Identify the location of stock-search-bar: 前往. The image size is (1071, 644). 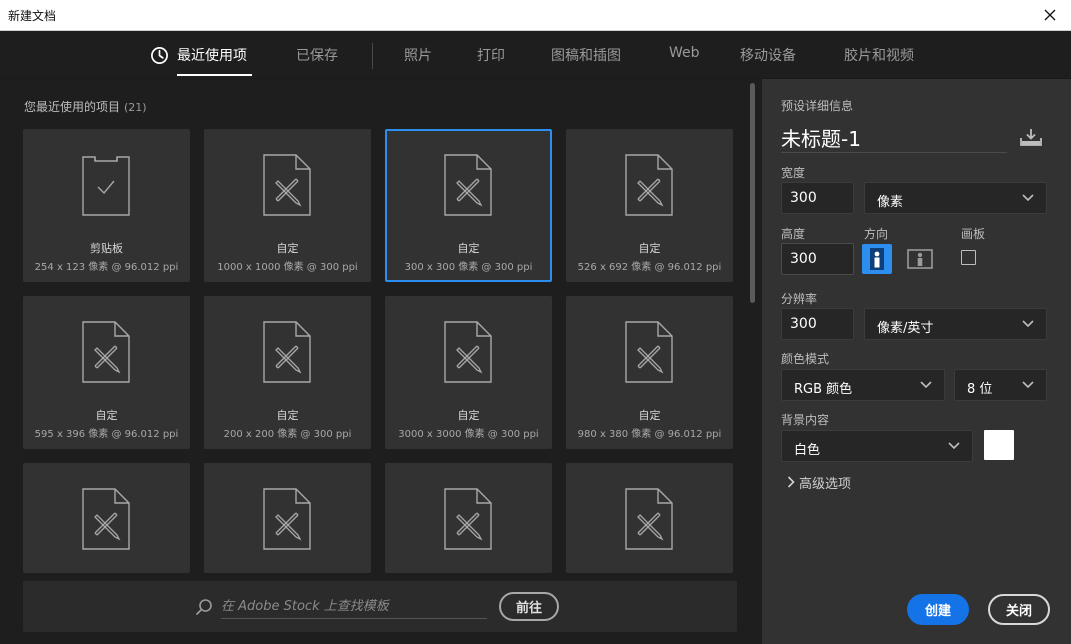
(380, 606).